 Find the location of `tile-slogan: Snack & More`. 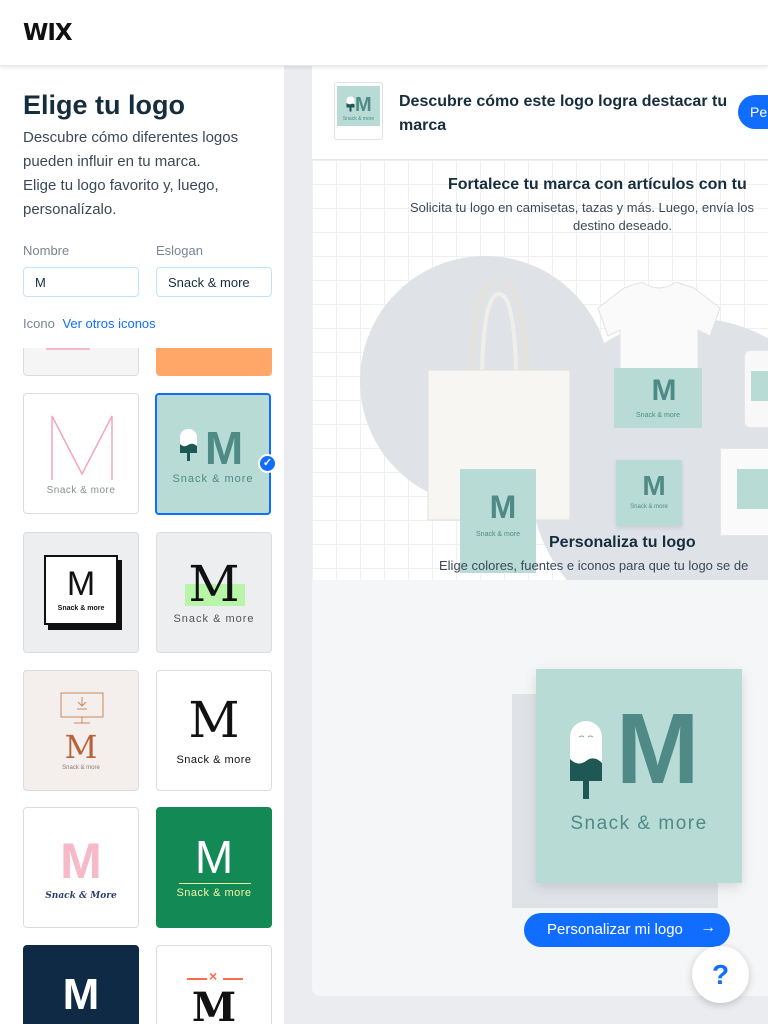

tile-slogan: Snack & More is located at coordinates (81, 896).